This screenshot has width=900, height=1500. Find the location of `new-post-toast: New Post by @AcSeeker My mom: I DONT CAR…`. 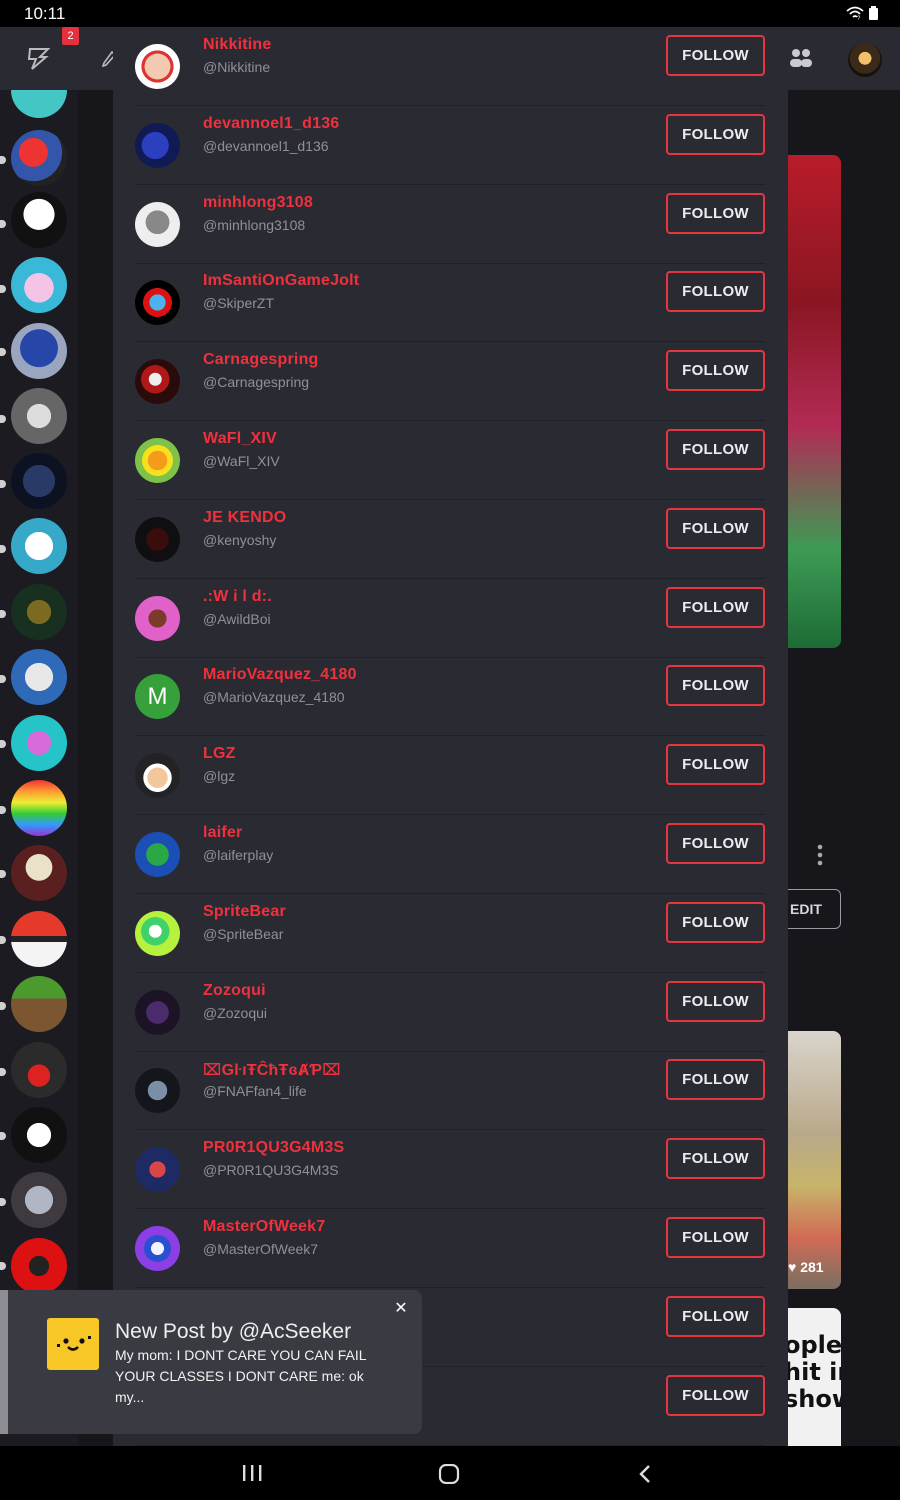

new-post-toast: New Post by @AcSeeker My mom: I DONT CAR… is located at coordinates (211, 1362).